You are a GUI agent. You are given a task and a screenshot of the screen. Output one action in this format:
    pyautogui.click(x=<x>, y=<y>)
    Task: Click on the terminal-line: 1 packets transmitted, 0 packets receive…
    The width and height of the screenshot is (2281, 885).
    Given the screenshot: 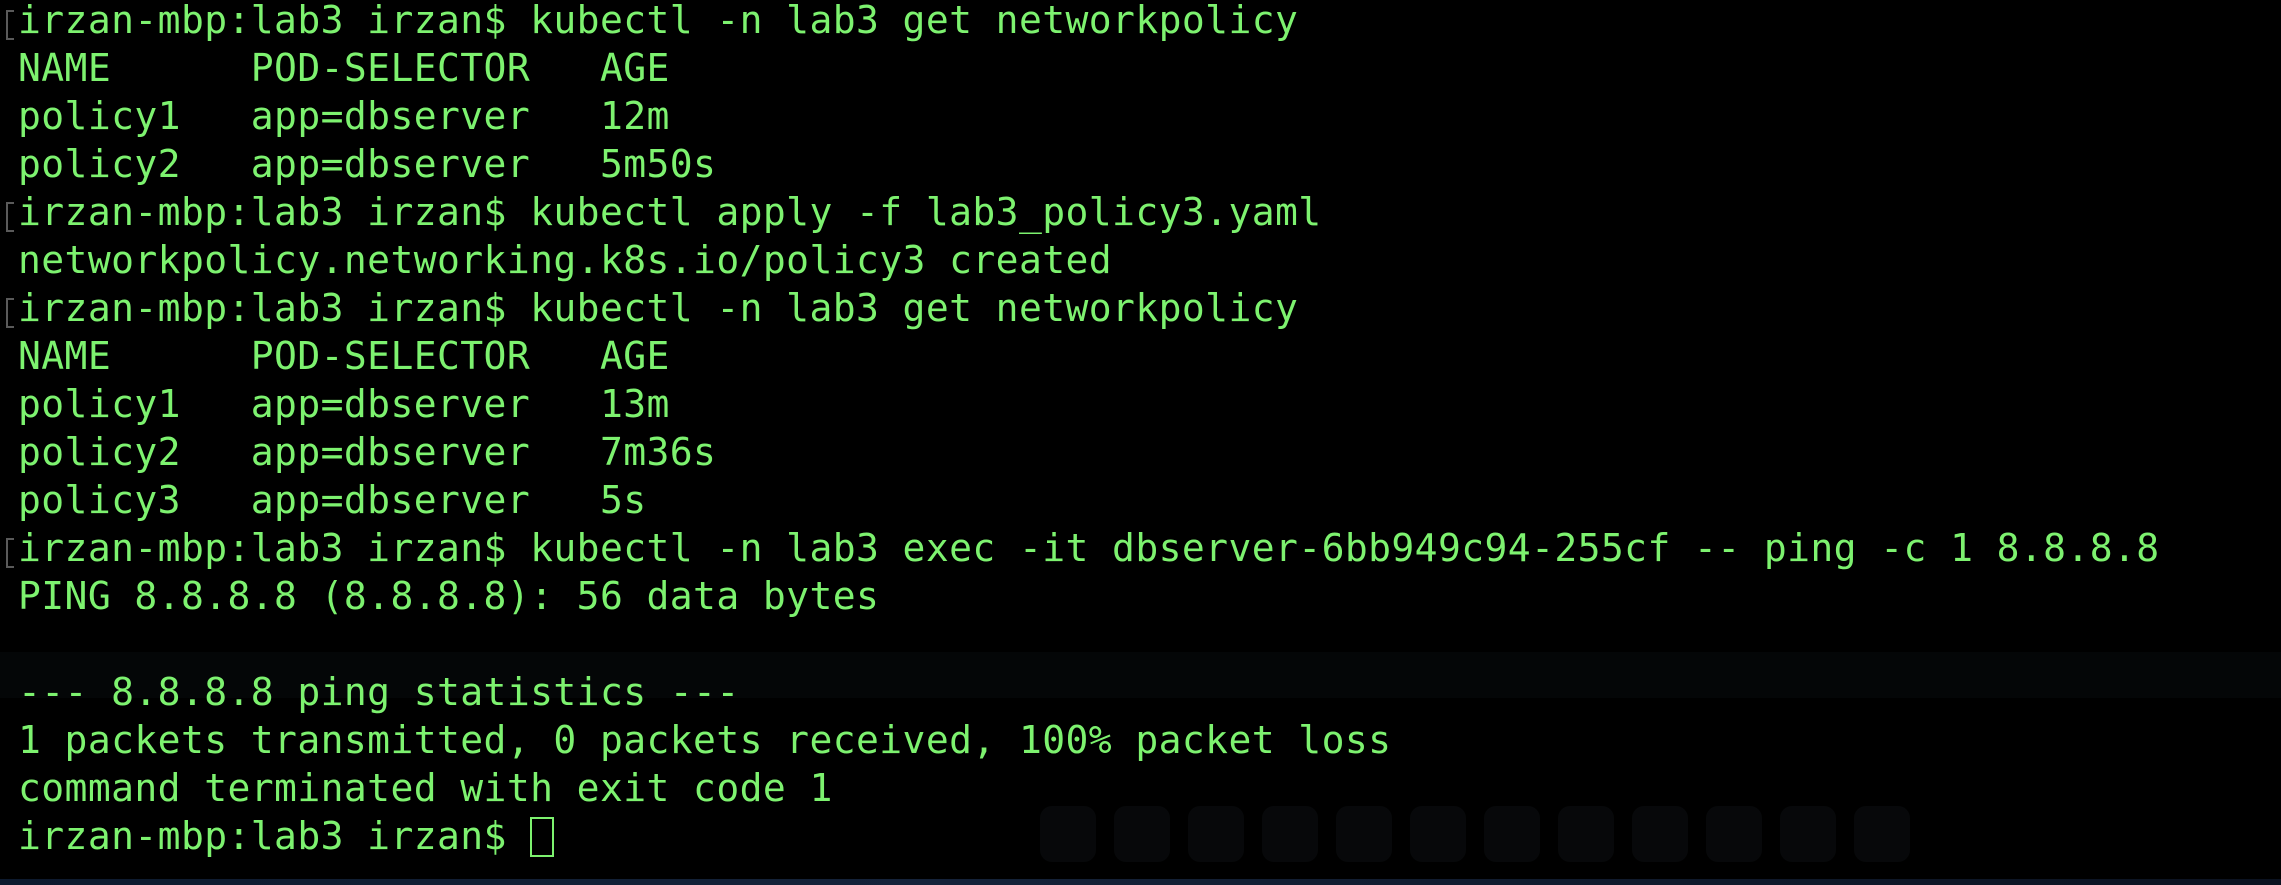 What is the action you would take?
    pyautogui.click(x=705, y=740)
    